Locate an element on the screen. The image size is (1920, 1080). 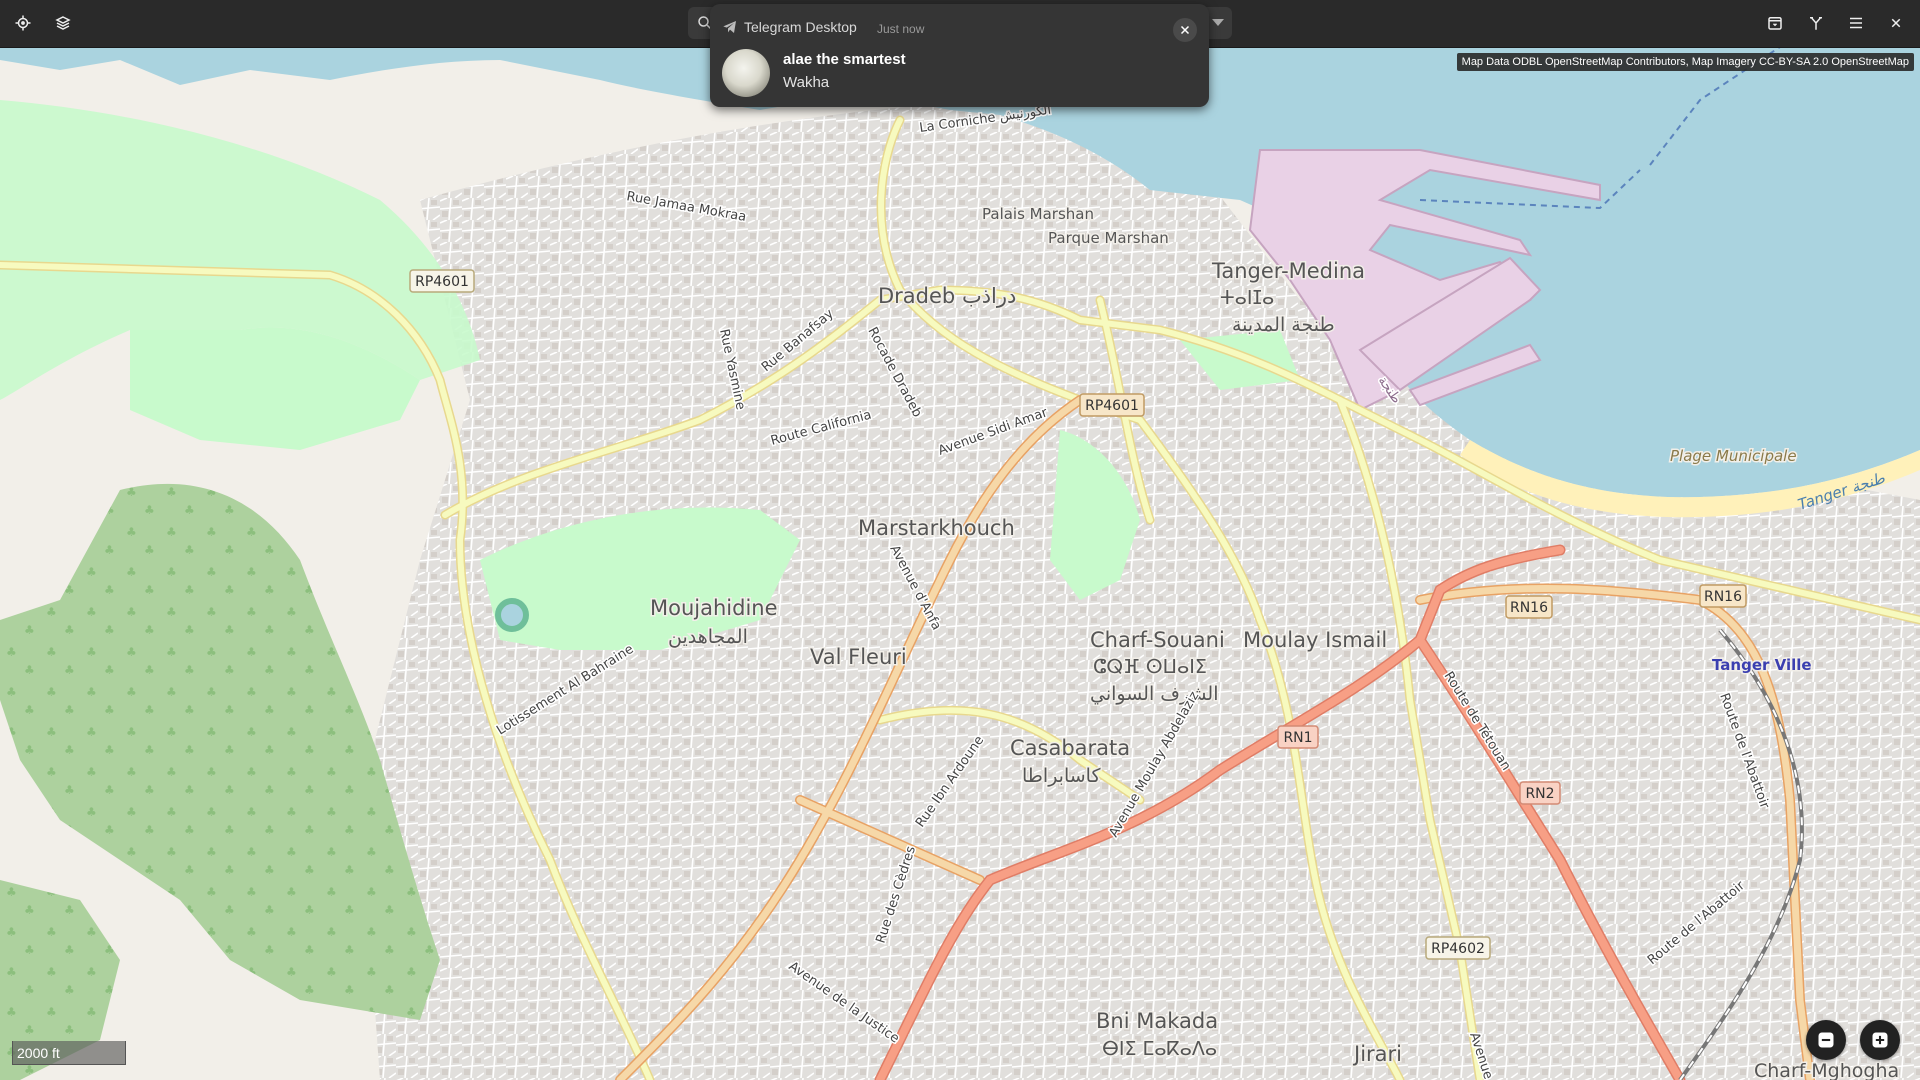
notification-close-button is located at coordinates (1185, 30).